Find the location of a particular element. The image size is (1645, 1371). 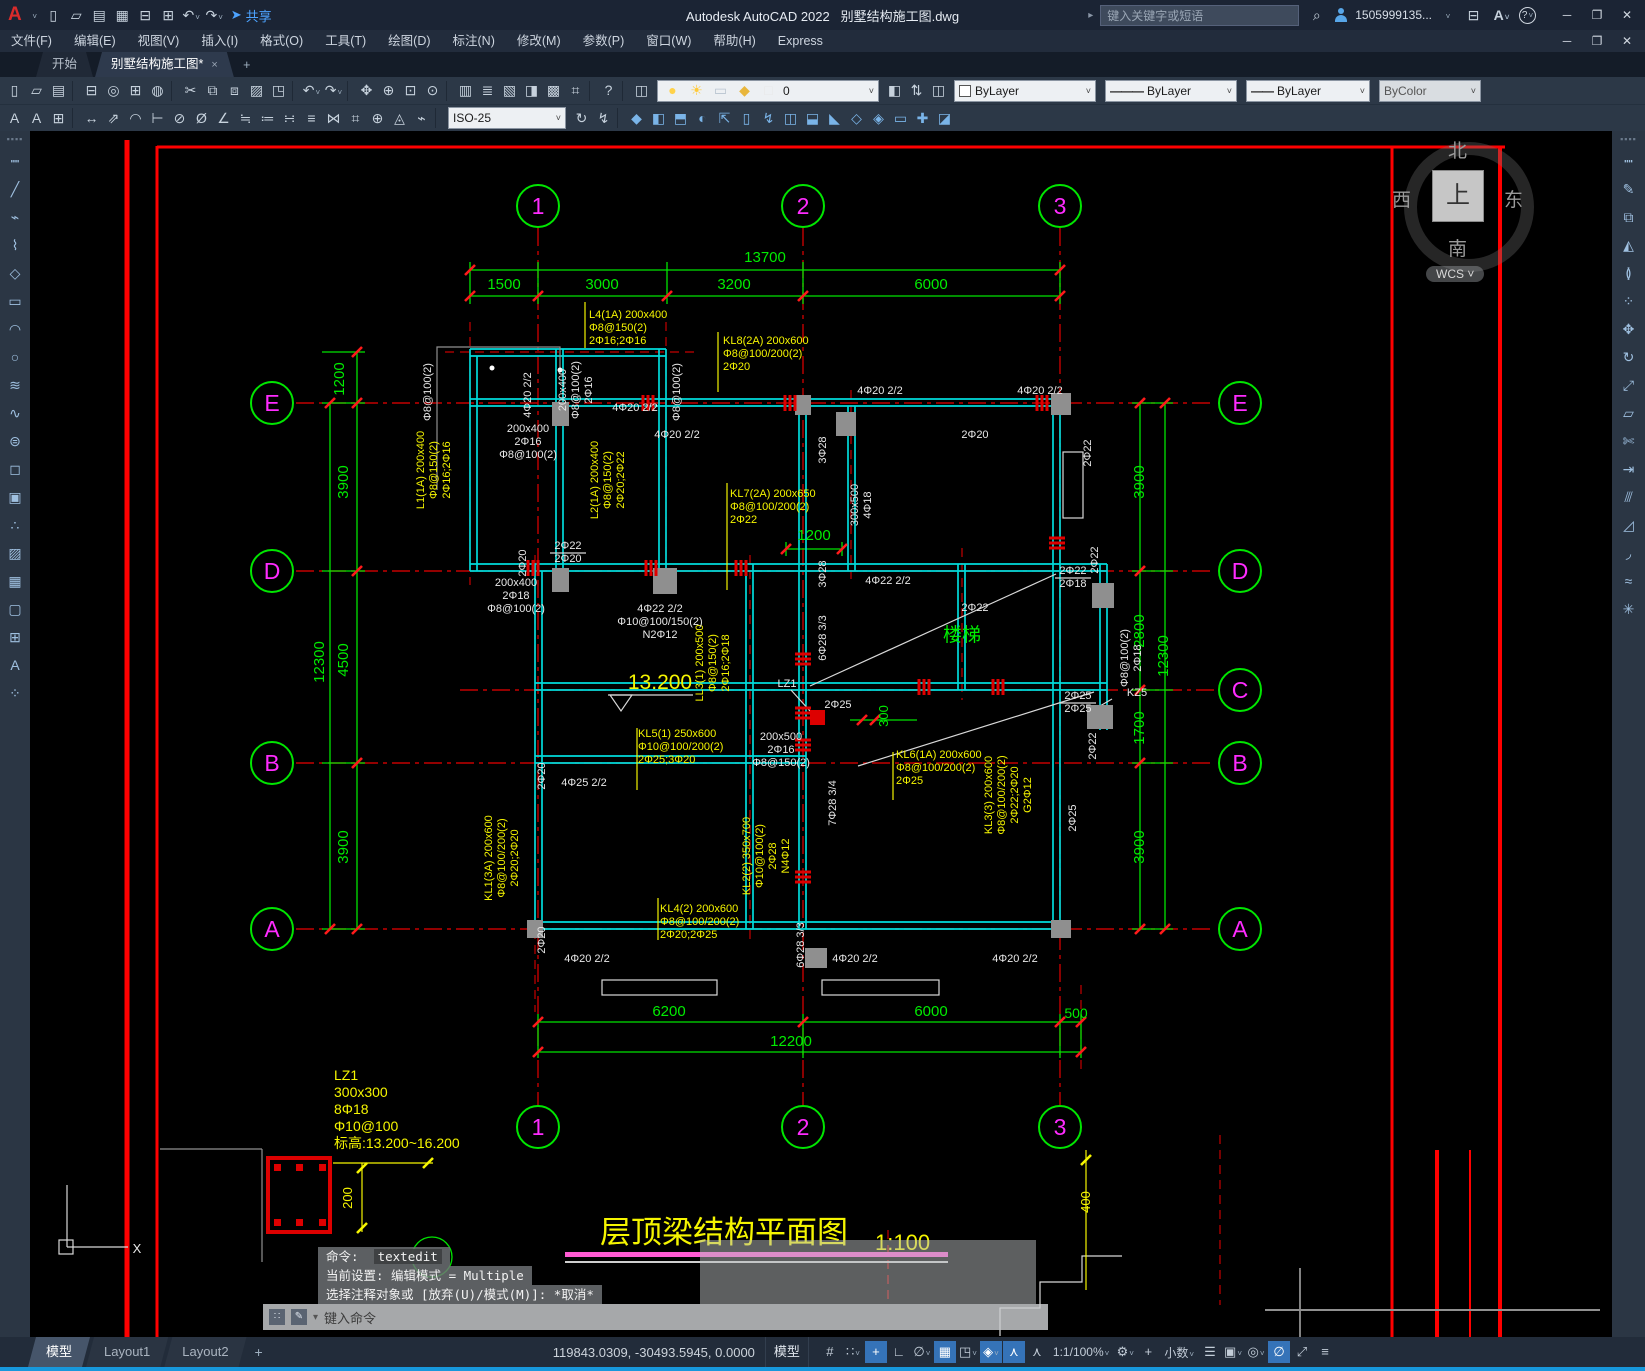

copy-icon: ⧉ is located at coordinates (212, 90).